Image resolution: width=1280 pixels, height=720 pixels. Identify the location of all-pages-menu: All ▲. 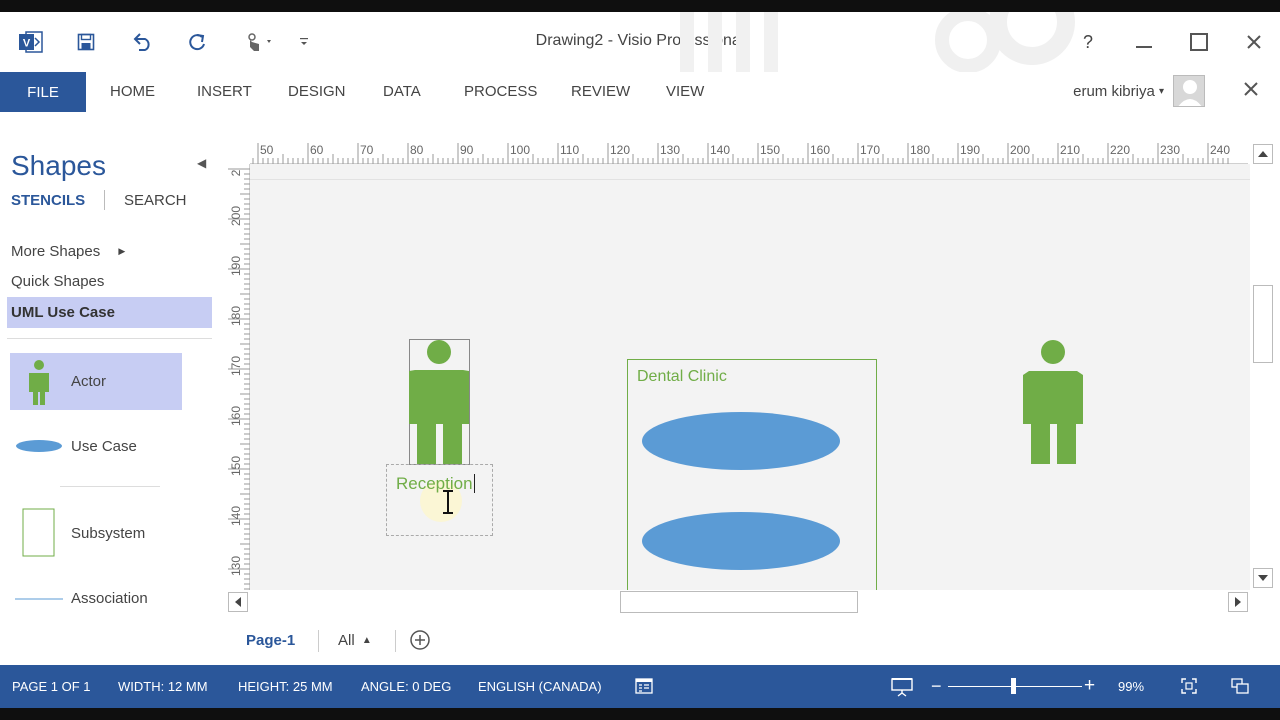
(355, 640).